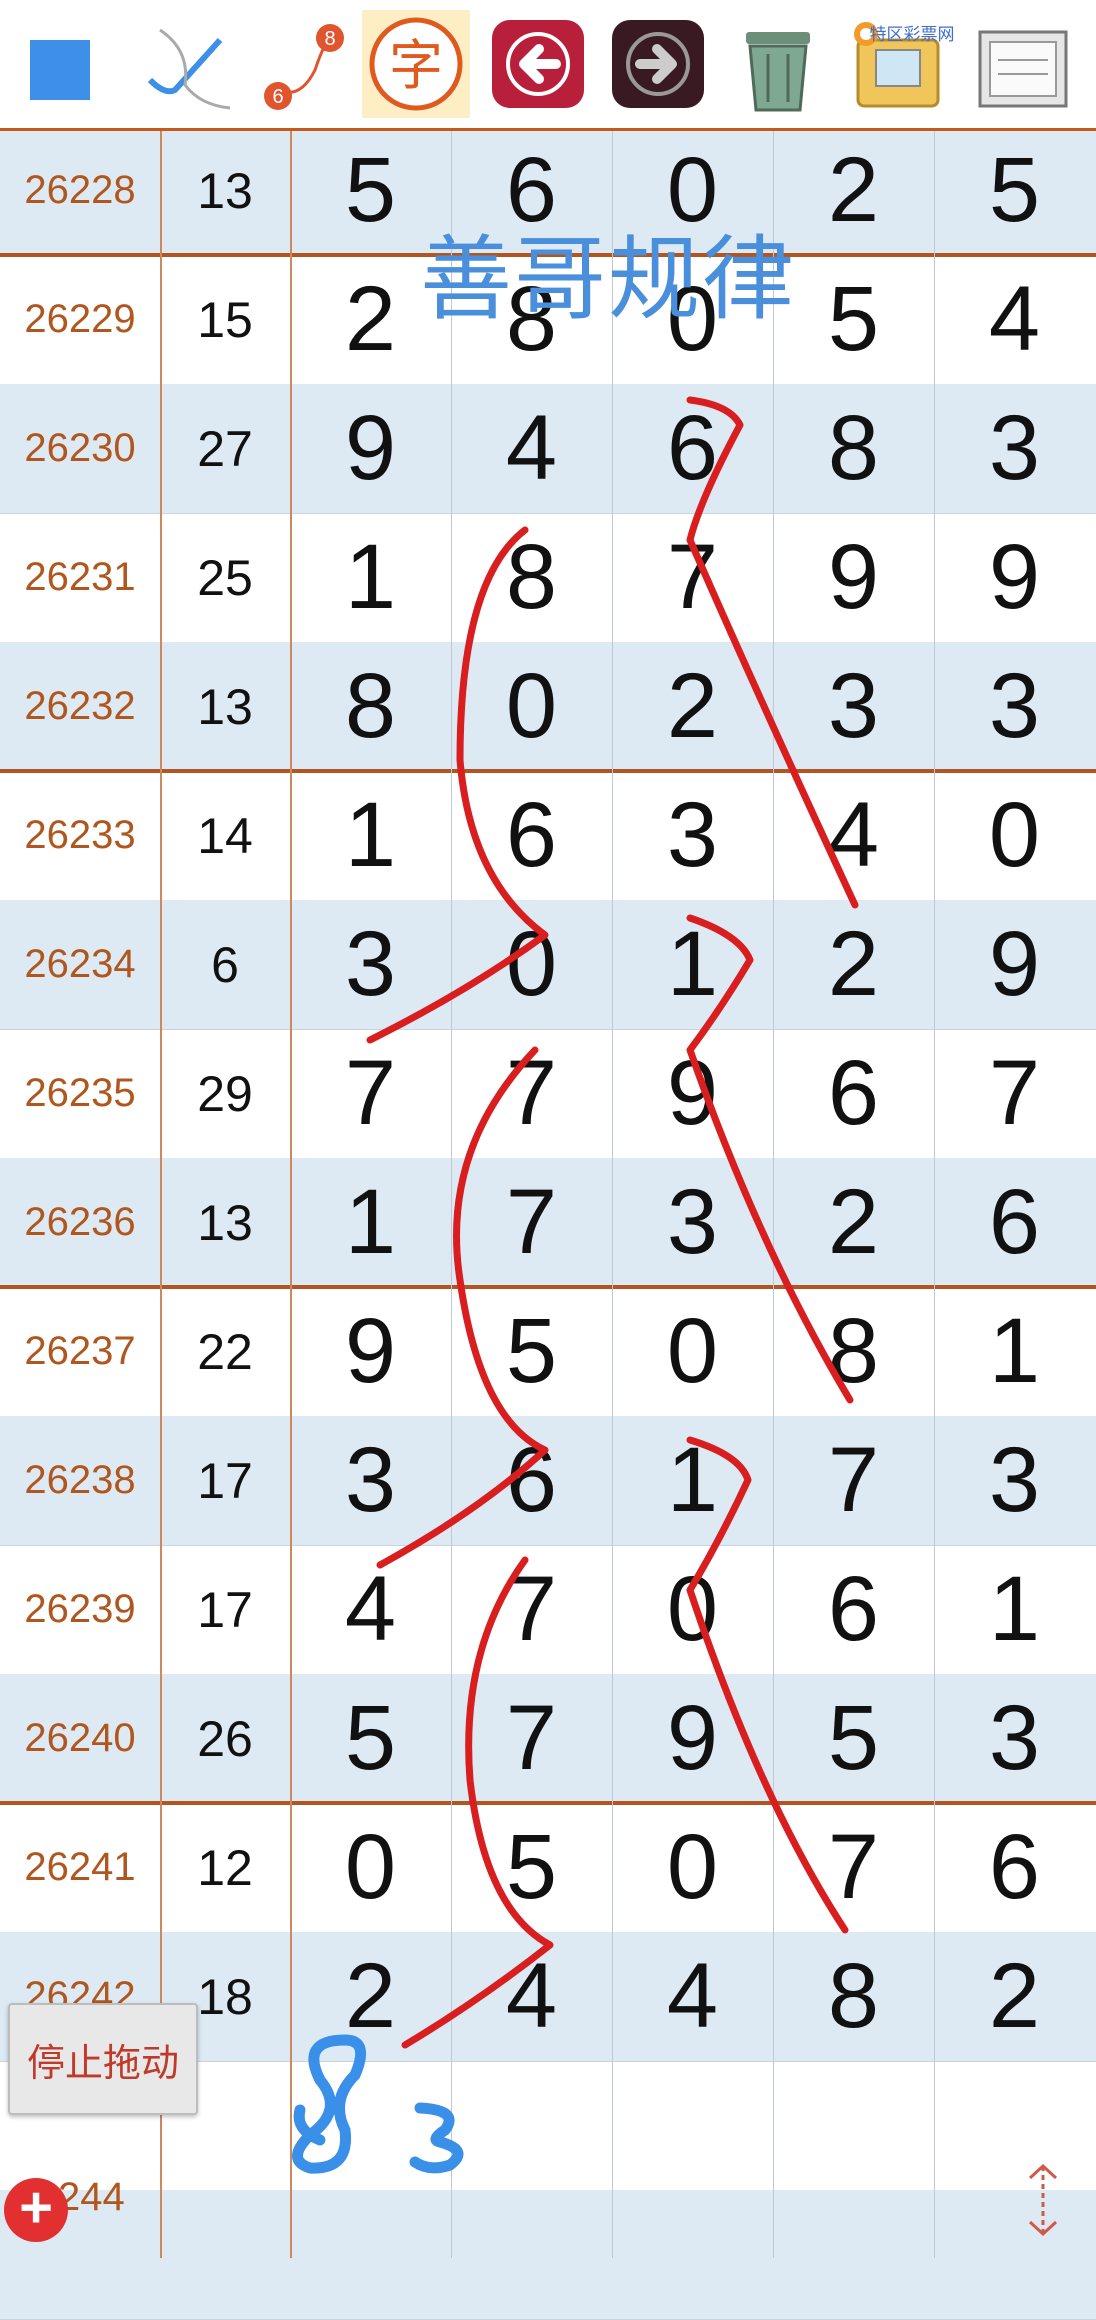 The image size is (1096, 2320). I want to click on text-char-glyph: 字, so click(416, 65).